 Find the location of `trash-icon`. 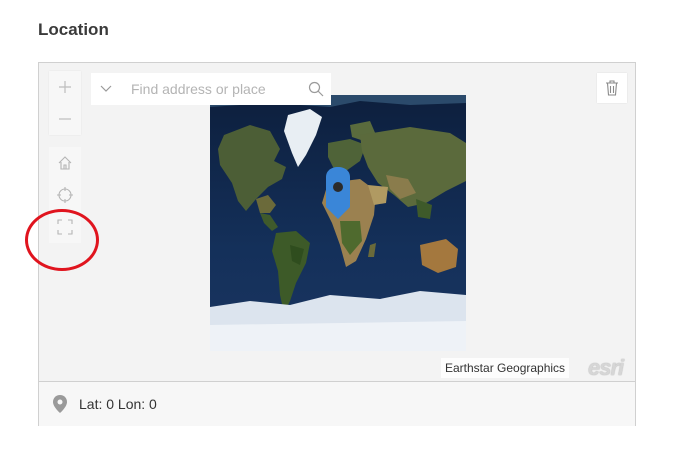

trash-icon is located at coordinates (612, 88).